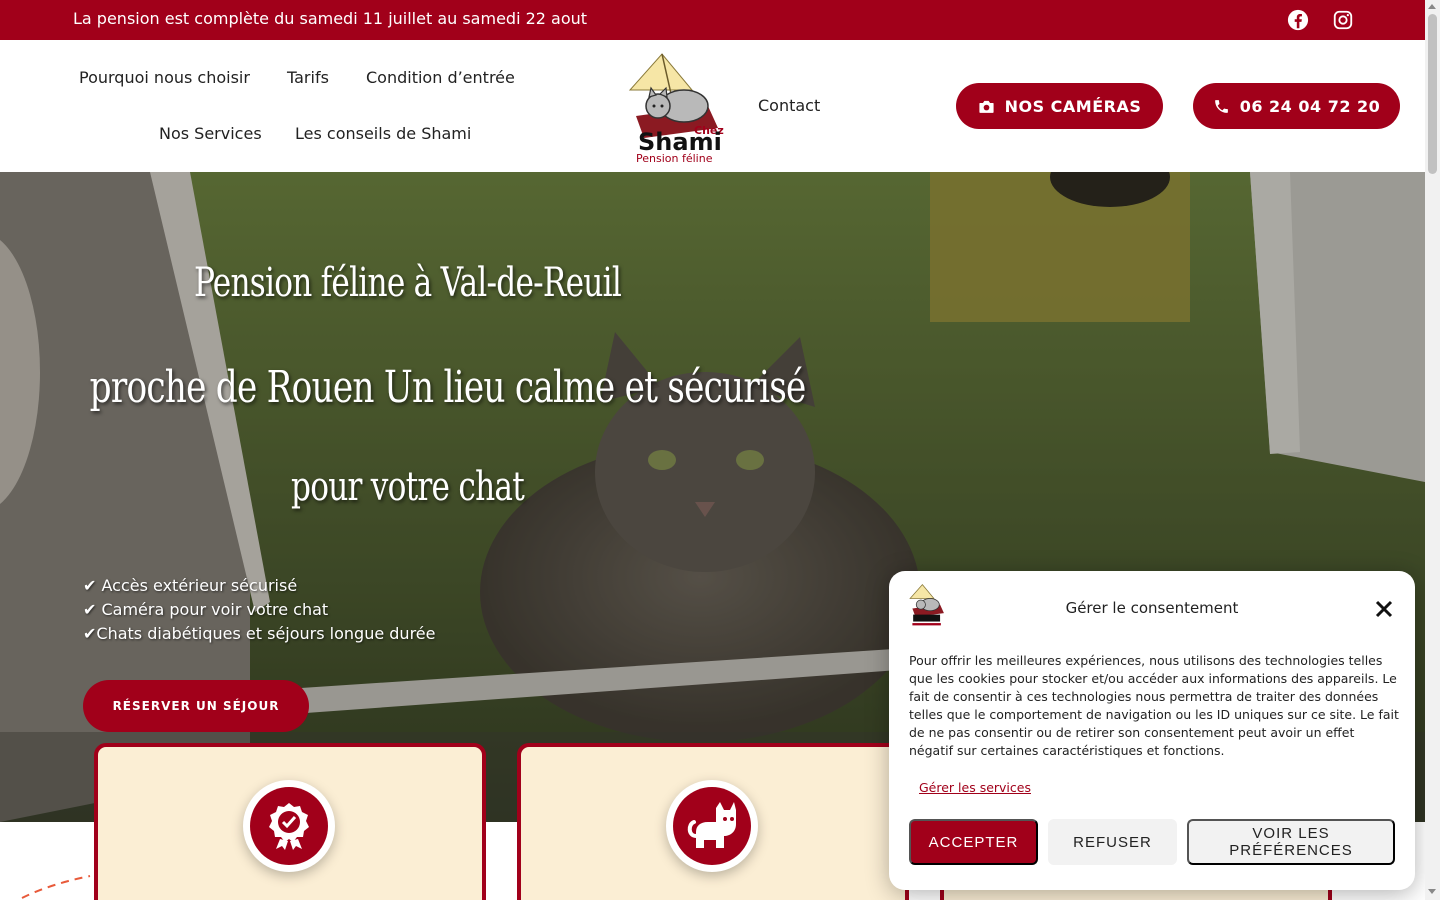  I want to click on cameras-button: NOS CAMÉRAS, so click(1059, 106).